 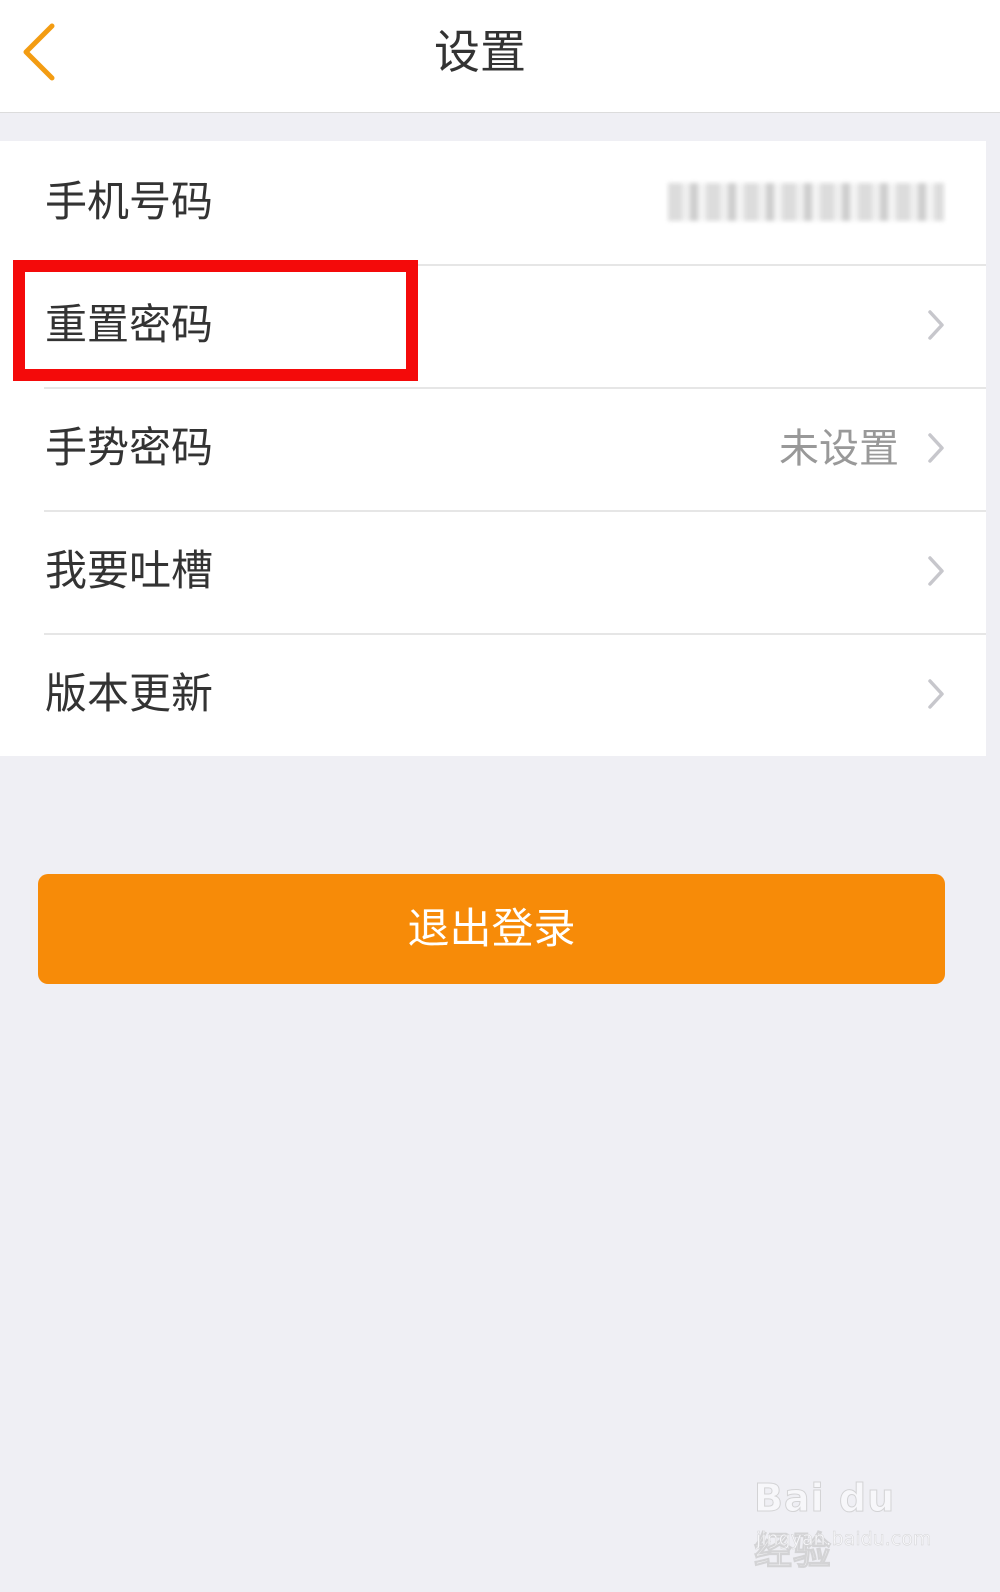 I want to click on watermark-logo: Bai du 经验, so click(x=825, y=1525).